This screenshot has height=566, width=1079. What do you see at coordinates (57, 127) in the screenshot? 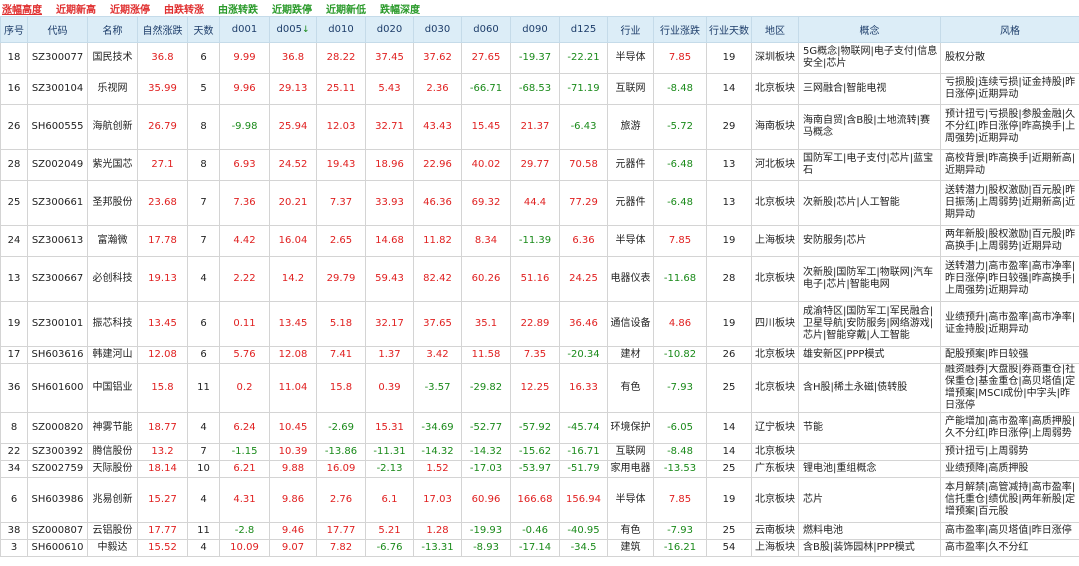
I see `cell-code: SH600555` at bounding box center [57, 127].